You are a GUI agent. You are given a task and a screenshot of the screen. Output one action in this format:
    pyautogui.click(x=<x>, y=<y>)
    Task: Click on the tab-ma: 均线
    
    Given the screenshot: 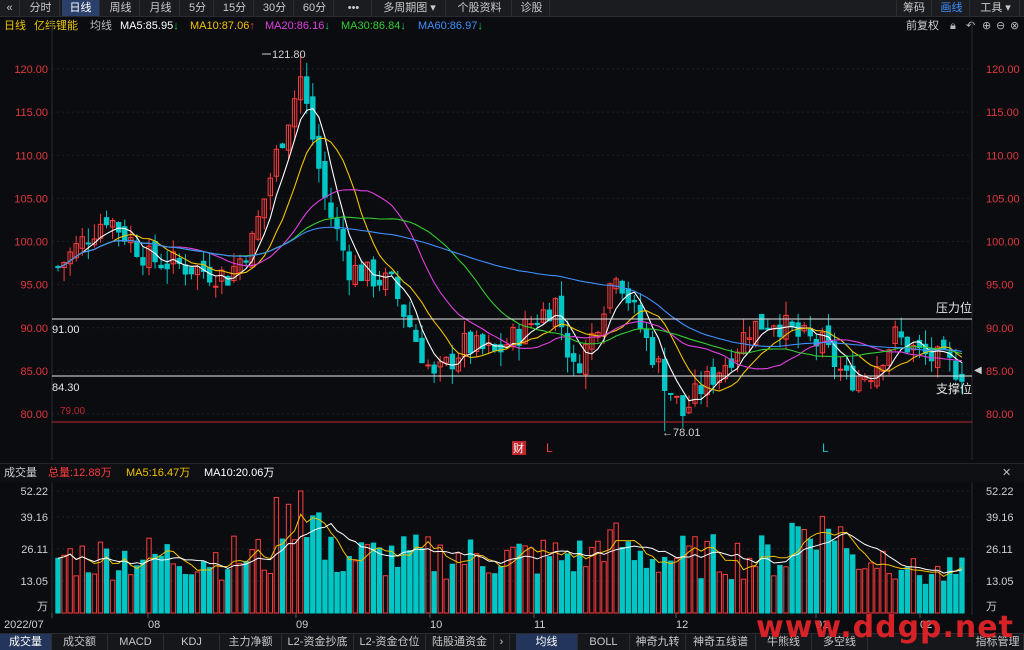 What is the action you would take?
    pyautogui.click(x=547, y=642)
    